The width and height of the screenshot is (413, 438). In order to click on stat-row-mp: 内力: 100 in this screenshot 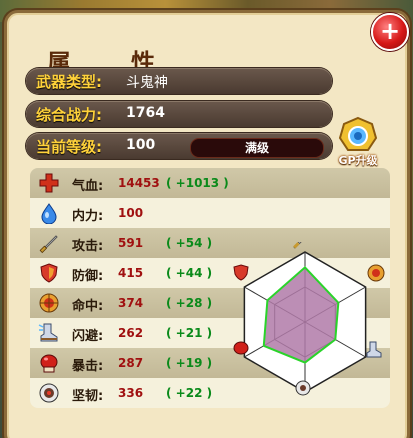, I will do `click(210, 213)`.